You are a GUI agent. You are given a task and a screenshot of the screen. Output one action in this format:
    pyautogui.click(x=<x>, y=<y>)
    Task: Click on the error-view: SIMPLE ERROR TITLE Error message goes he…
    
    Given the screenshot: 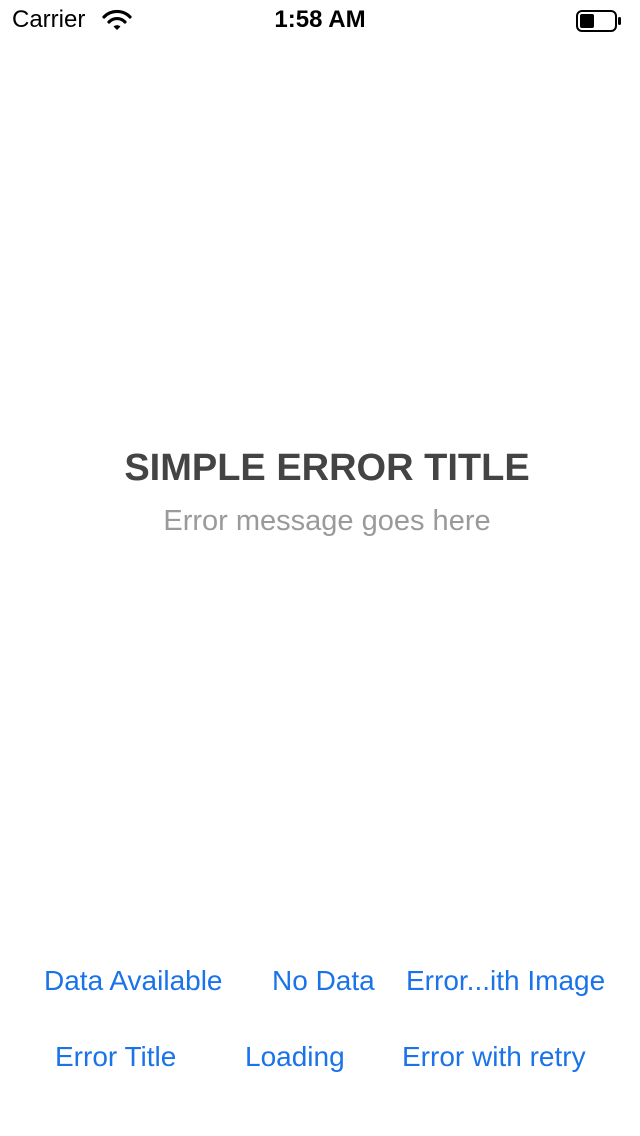 What is the action you would take?
    pyautogui.click(x=320, y=492)
    